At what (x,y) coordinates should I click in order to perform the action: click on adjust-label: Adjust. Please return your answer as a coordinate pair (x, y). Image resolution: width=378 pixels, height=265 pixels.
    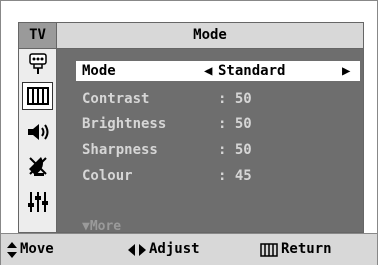
    Looking at the image, I should click on (174, 249).